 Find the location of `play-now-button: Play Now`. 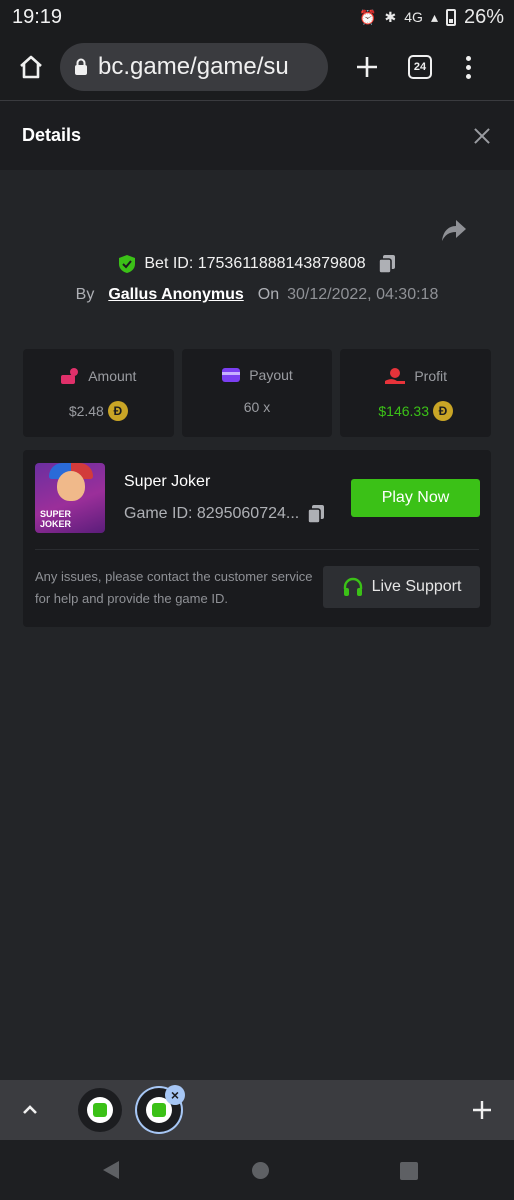

play-now-button: Play Now is located at coordinates (415, 498).